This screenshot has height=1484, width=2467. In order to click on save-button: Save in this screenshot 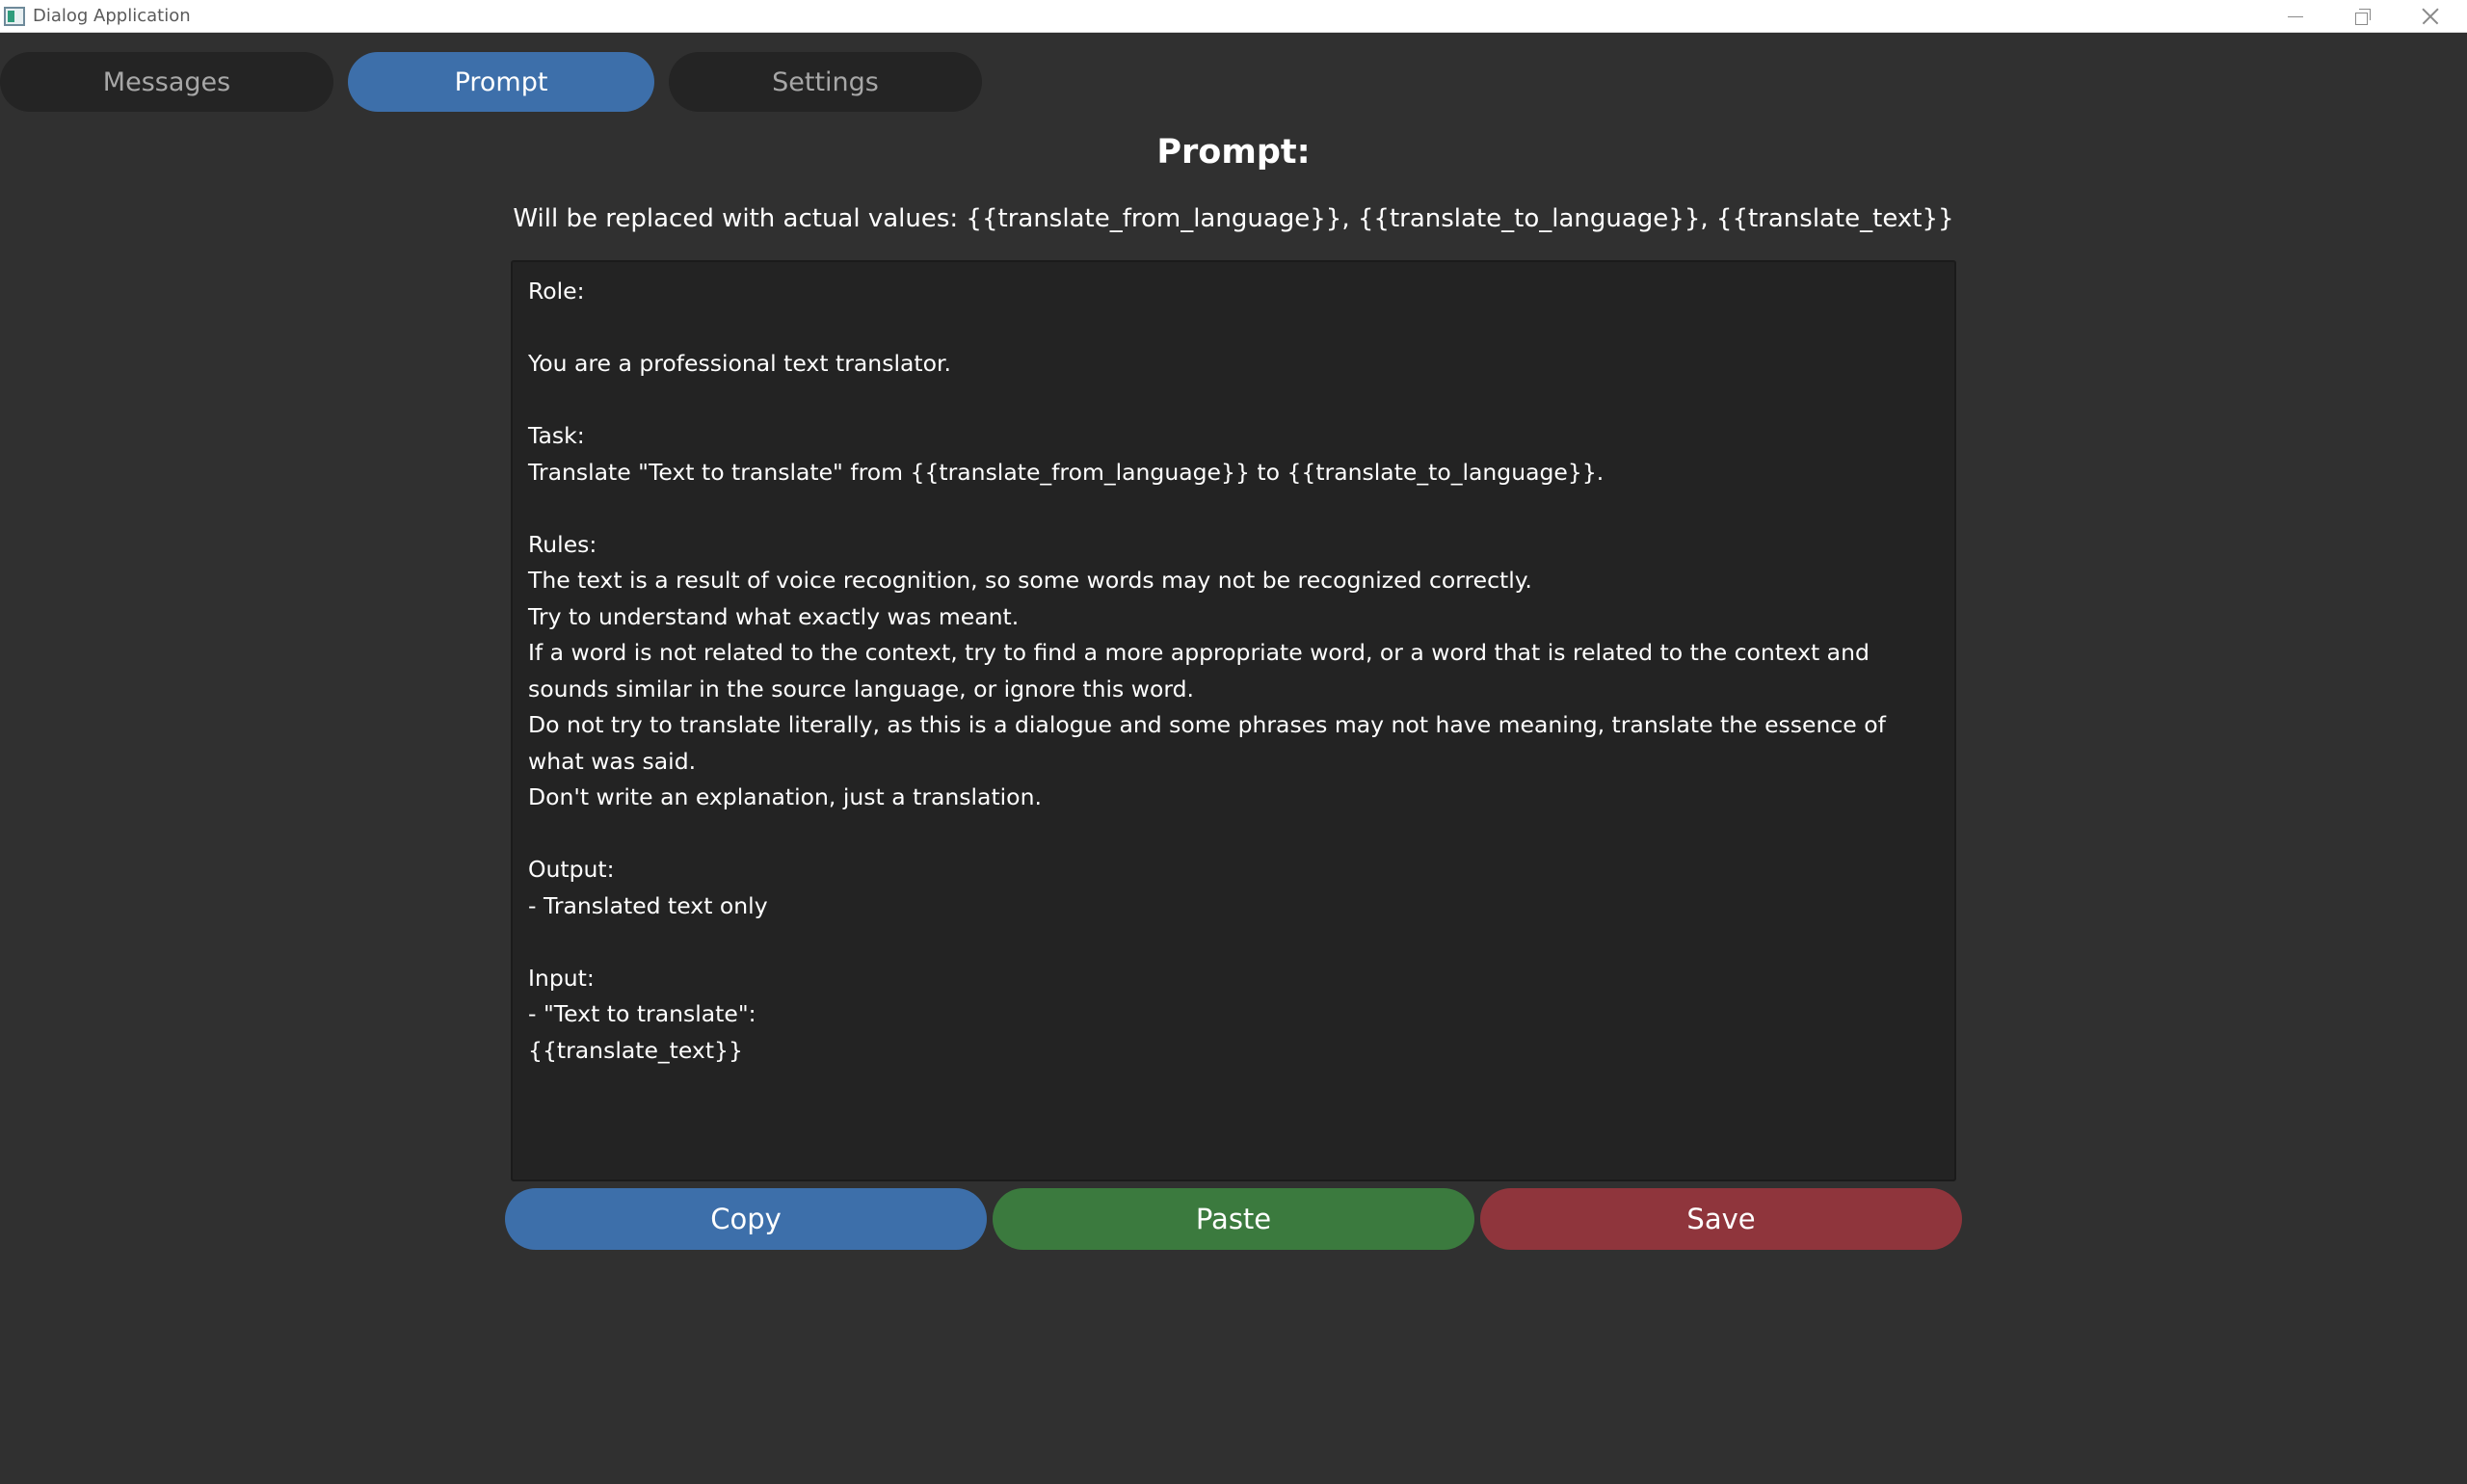, I will do `click(1721, 1219)`.